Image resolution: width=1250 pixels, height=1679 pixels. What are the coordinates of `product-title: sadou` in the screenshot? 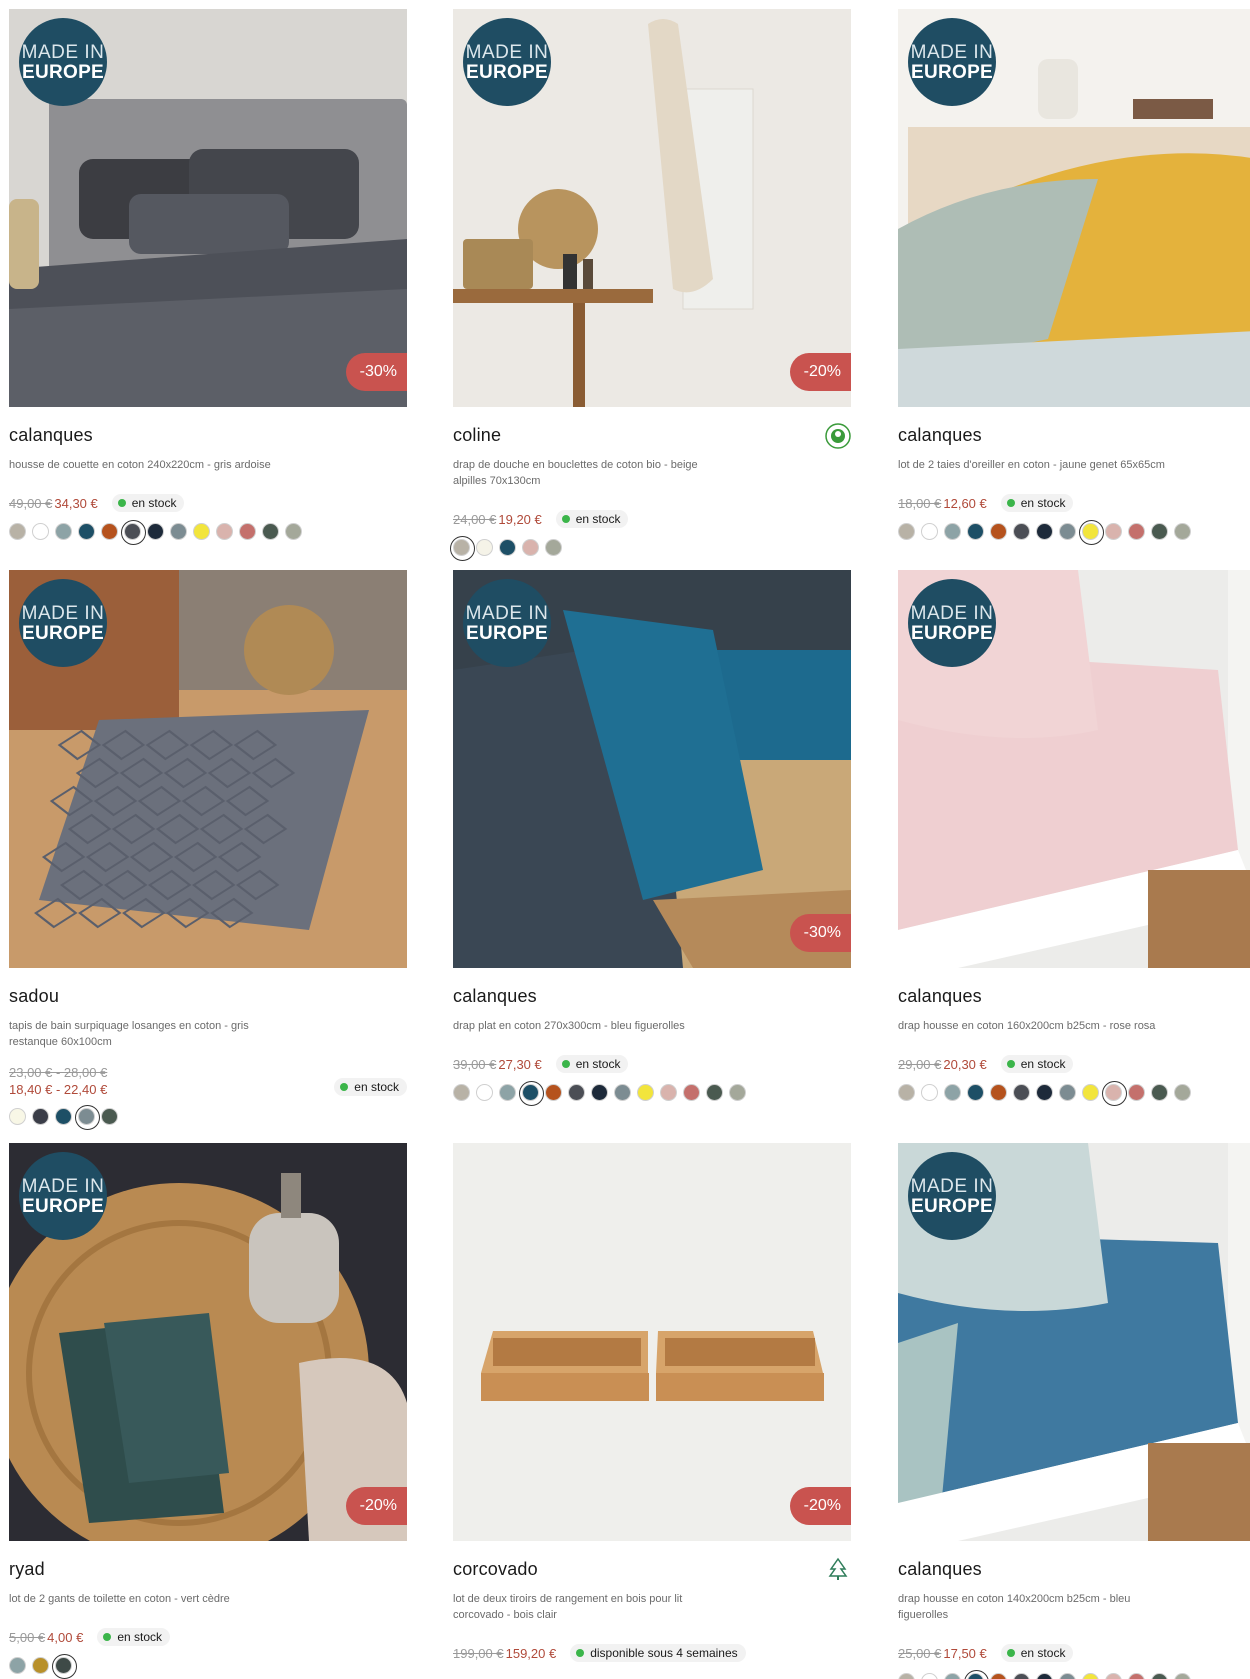 It's located at (34, 996).